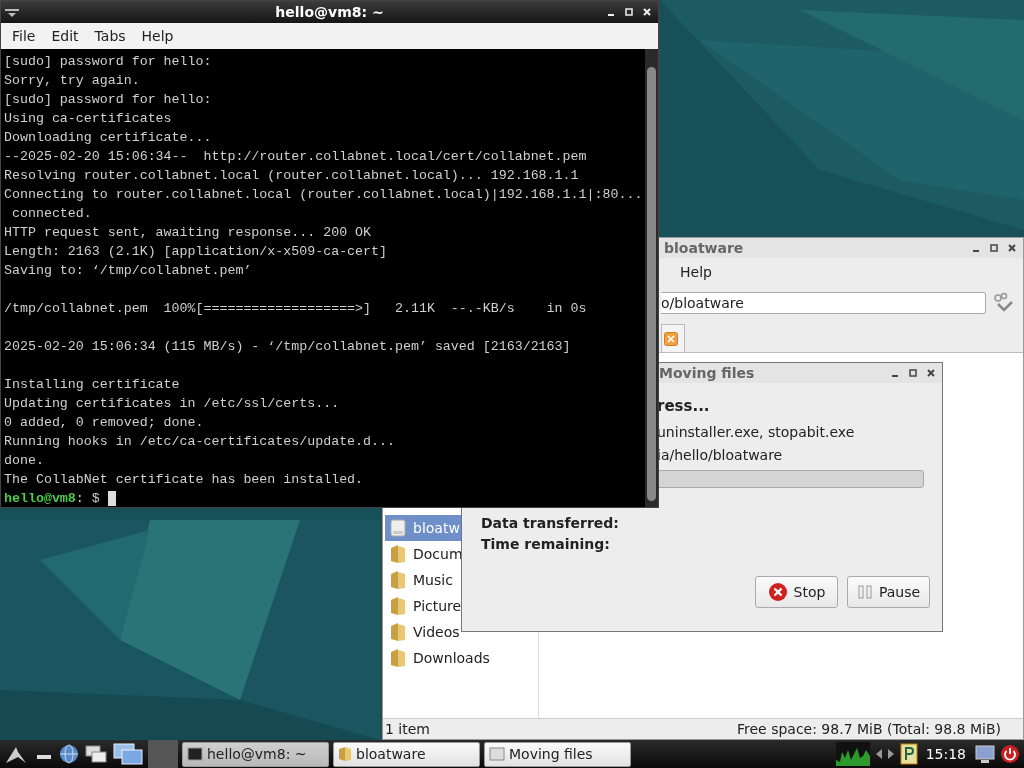 This screenshot has height=768, width=1024. I want to click on cpu-monitor-graph, so click(852, 754).